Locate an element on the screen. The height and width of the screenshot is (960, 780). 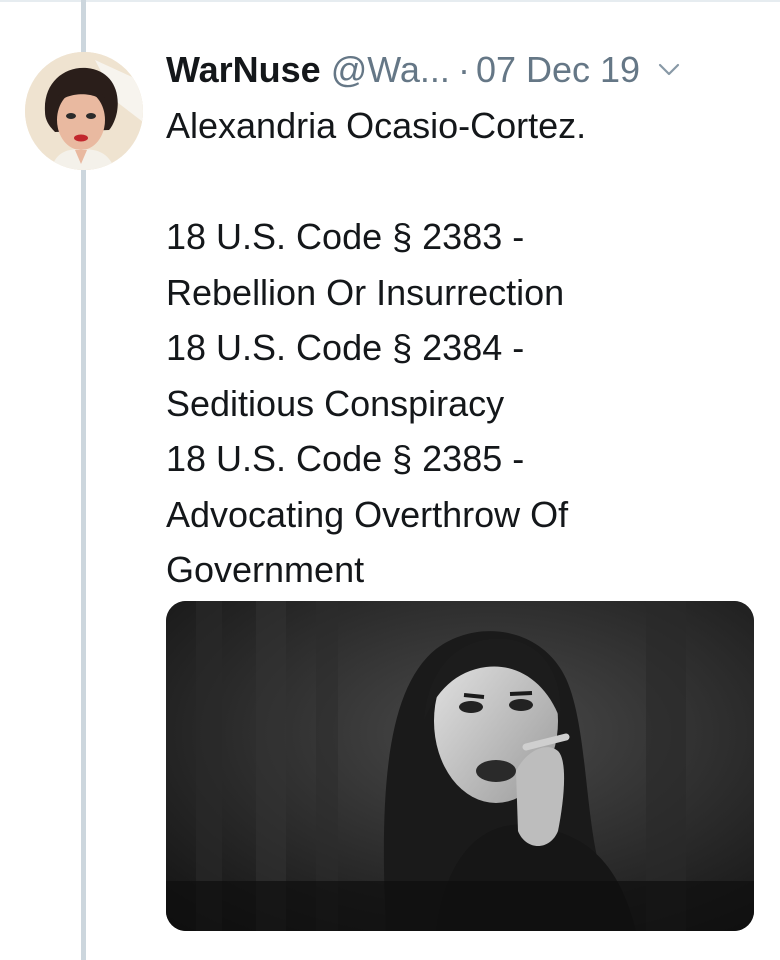
top-divider is located at coordinates (390, 1).